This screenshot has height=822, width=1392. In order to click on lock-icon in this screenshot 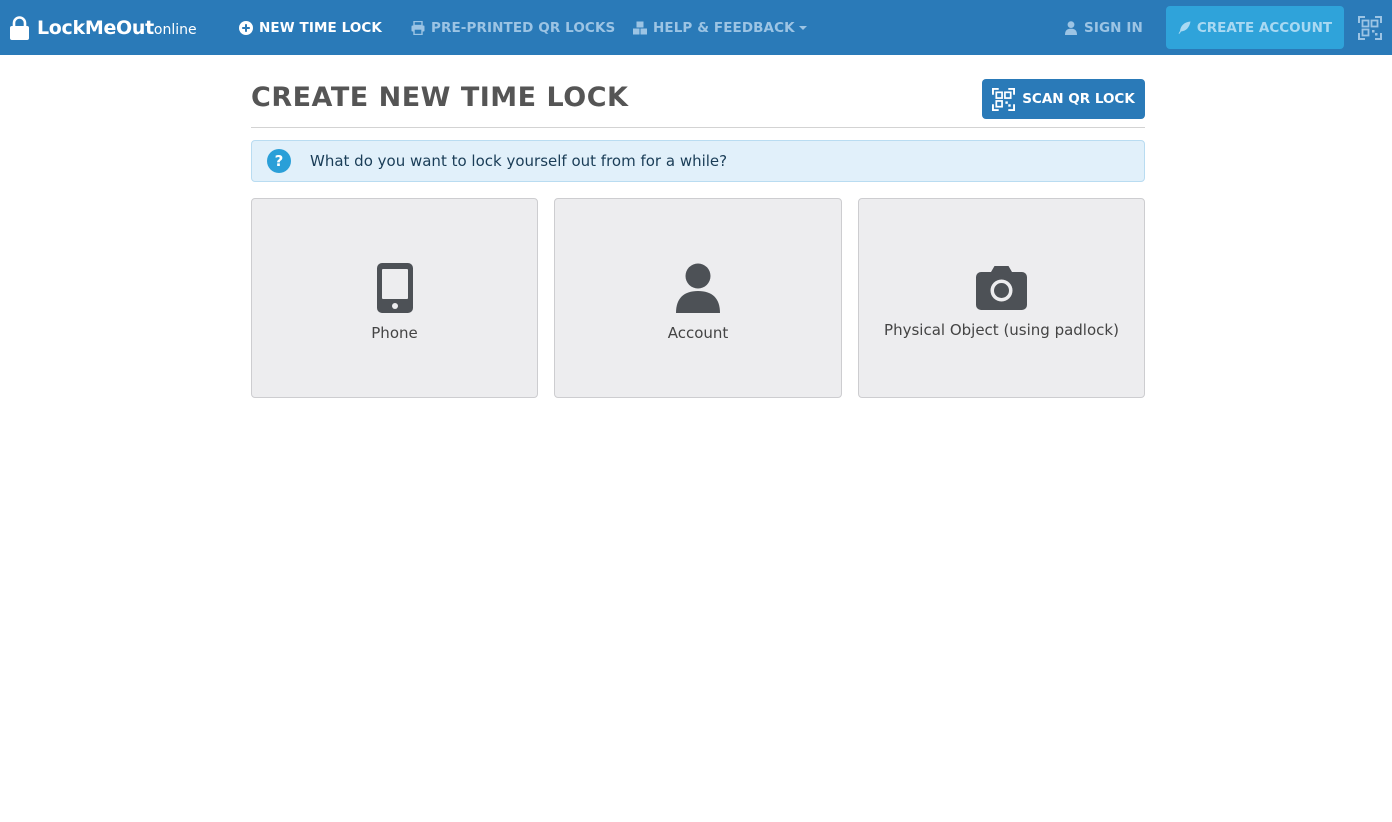, I will do `click(19, 27)`.